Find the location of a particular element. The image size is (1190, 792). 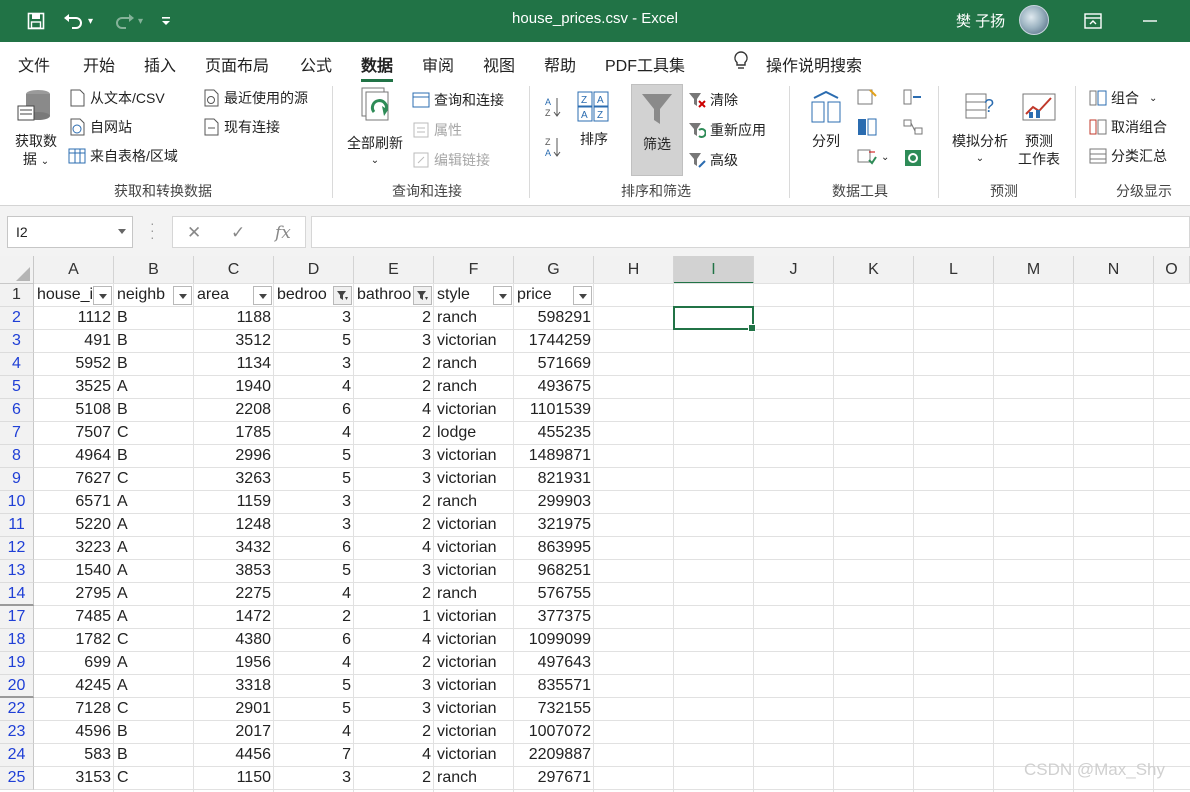

cell-e14: 2 is located at coordinates (394, 594).